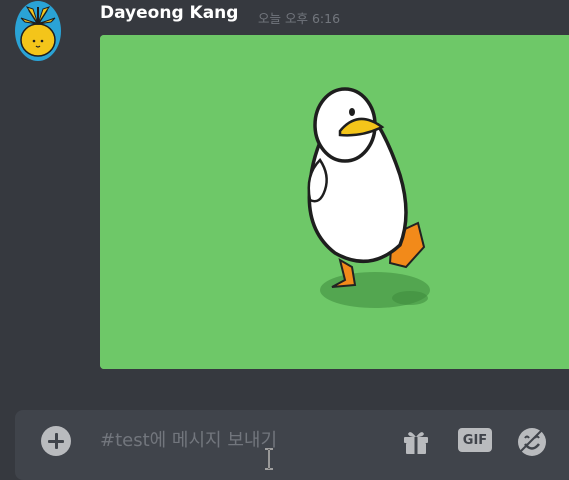  Describe the element at coordinates (245, 440) in the screenshot. I see `message-input` at that location.